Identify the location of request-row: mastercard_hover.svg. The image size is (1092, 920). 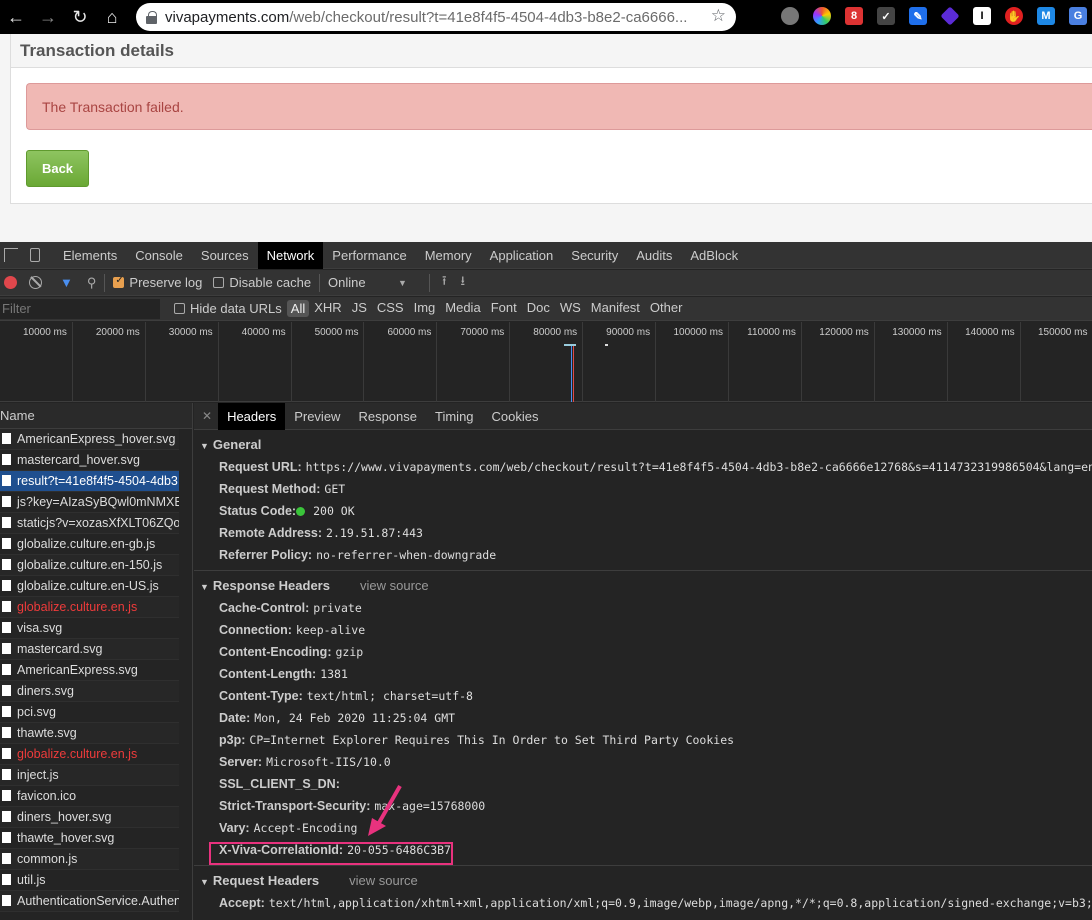
(89, 460).